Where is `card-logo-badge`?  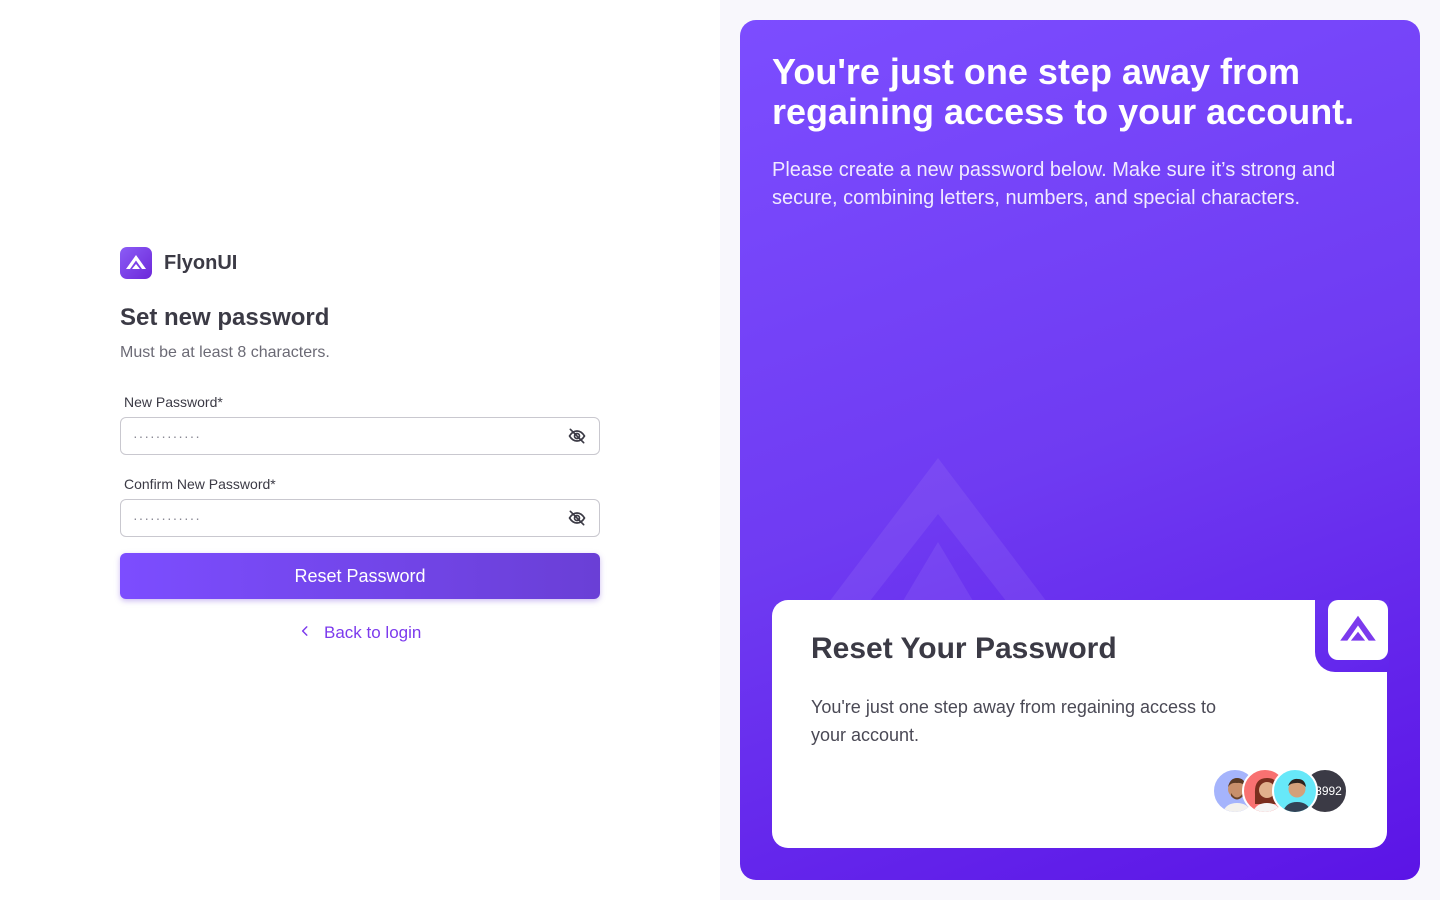
card-logo-badge is located at coordinates (1358, 630).